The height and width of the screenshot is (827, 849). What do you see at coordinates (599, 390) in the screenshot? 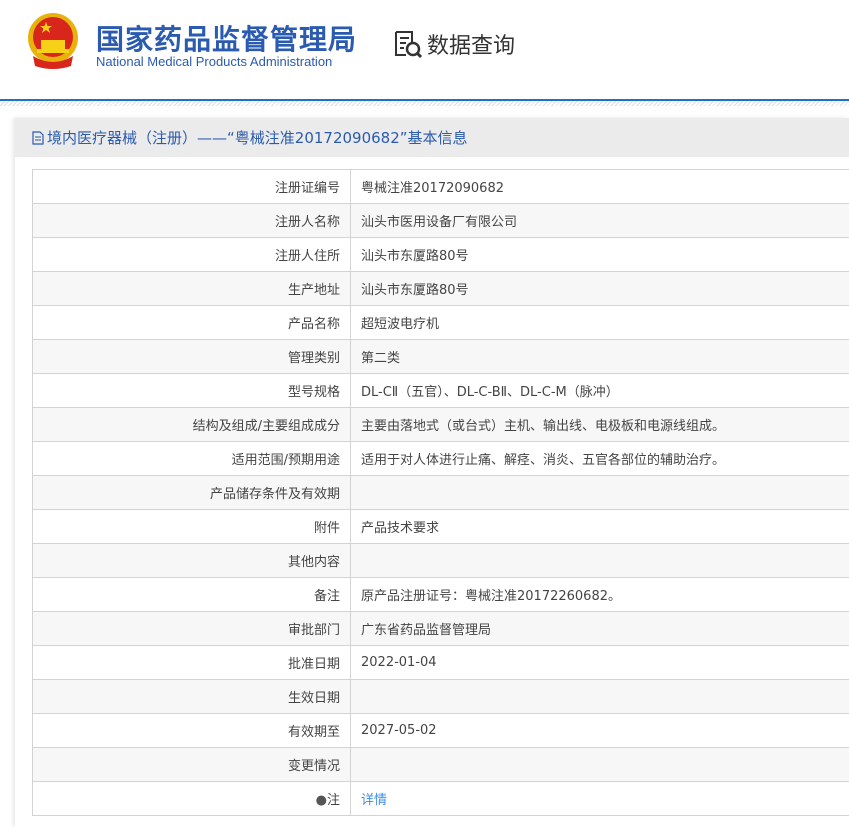
I see `field-value: DL-CⅡ（五官）、DL-C-BⅡ、DL-C-M（脉冲）` at bounding box center [599, 390].